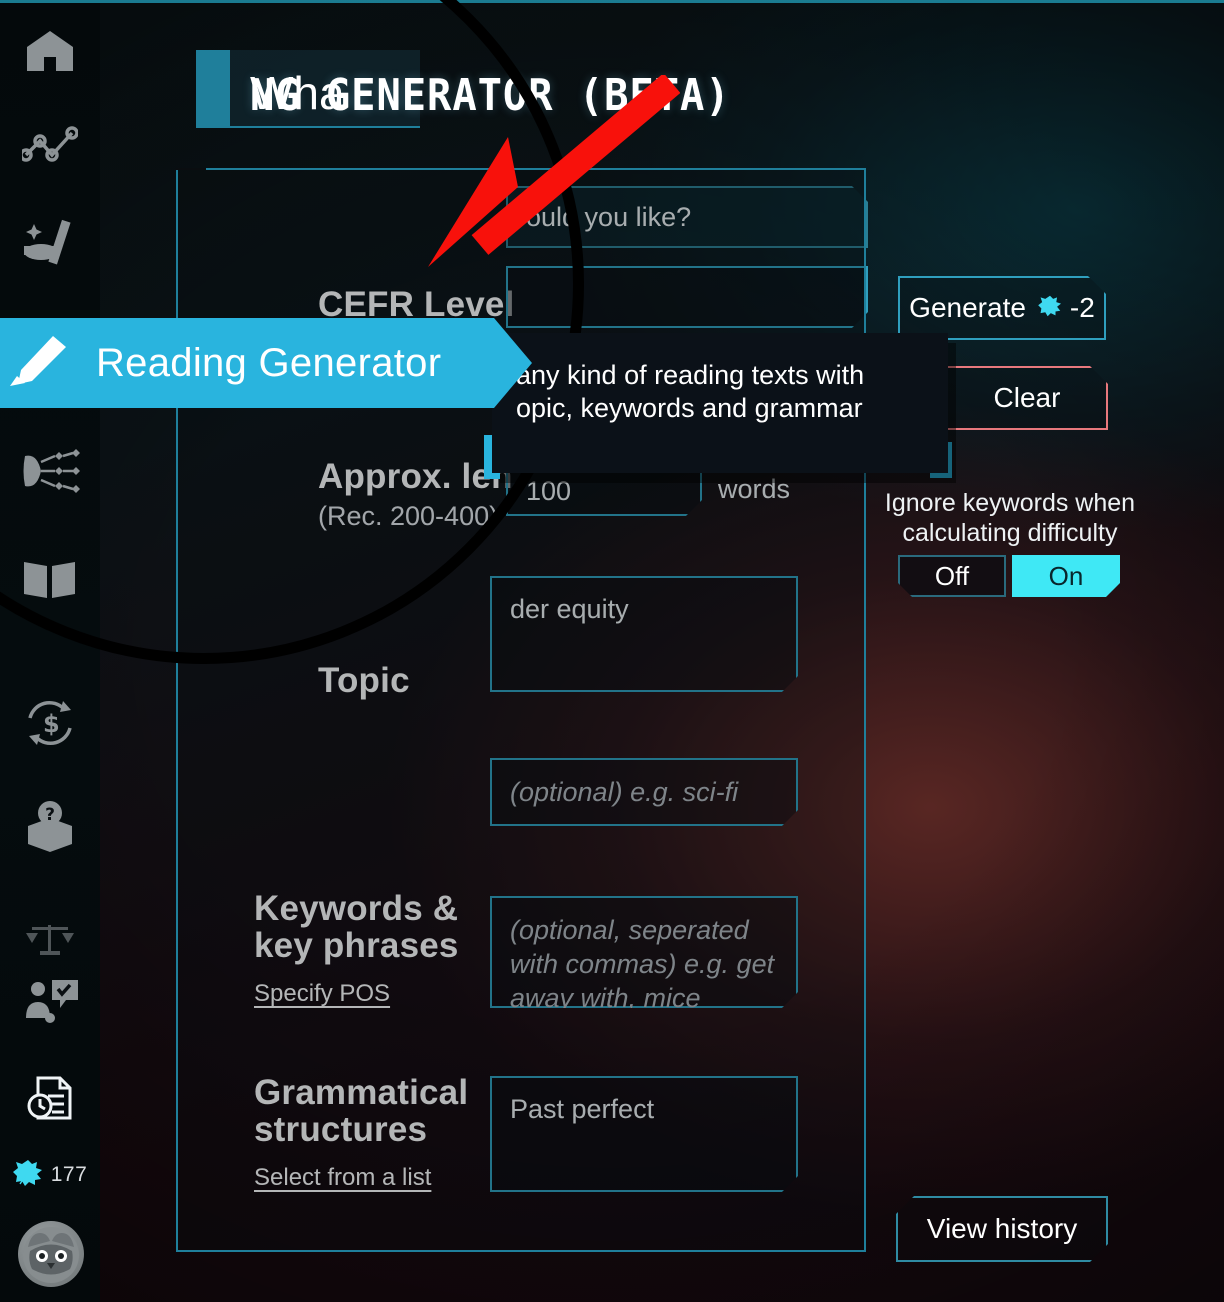 The width and height of the screenshot is (1224, 1302). I want to click on sidebar-item-mind-map, so click(50, 471).